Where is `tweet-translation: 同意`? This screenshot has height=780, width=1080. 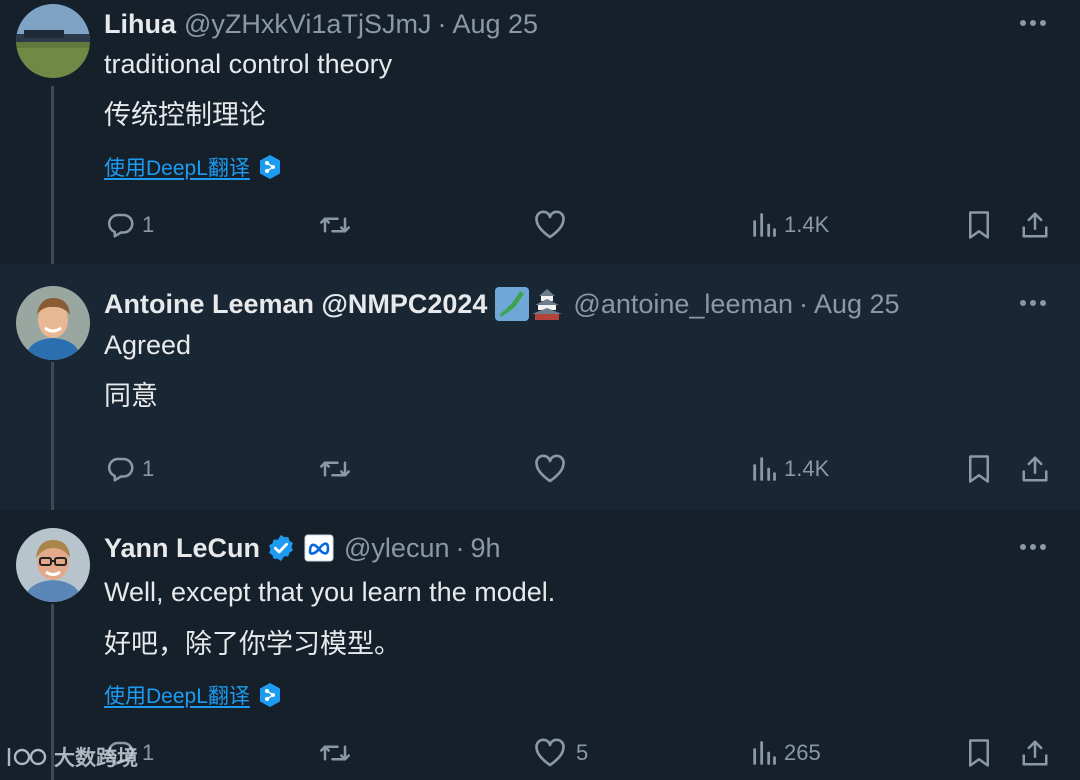
tweet-translation: 同意 is located at coordinates (131, 396).